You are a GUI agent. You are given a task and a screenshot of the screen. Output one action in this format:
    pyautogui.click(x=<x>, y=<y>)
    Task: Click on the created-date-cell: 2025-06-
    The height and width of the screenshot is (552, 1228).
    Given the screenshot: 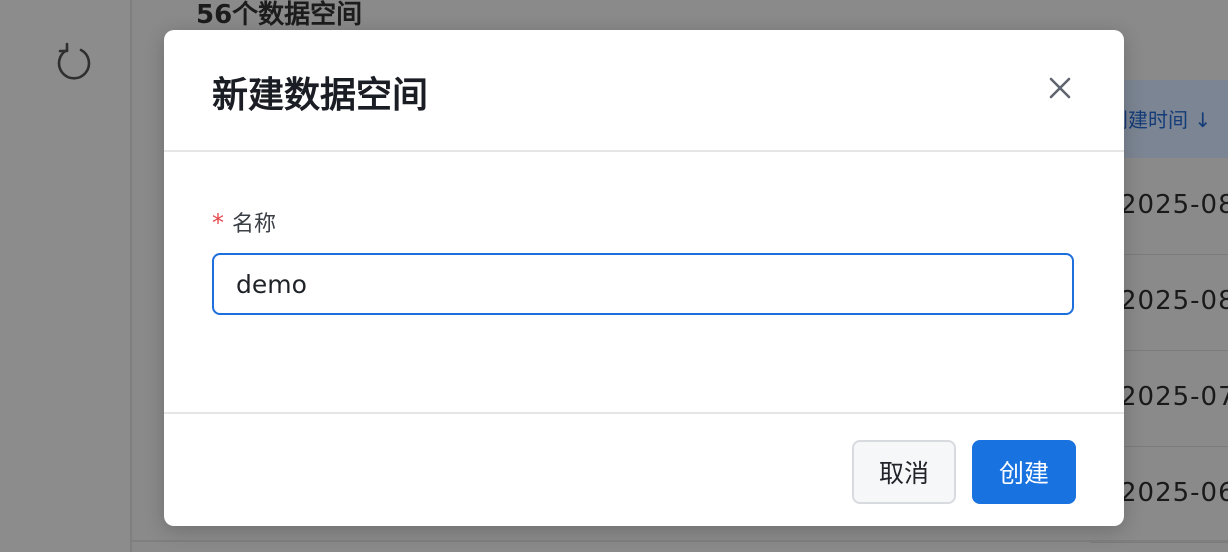 What is the action you would take?
    pyautogui.click(x=1174, y=493)
    